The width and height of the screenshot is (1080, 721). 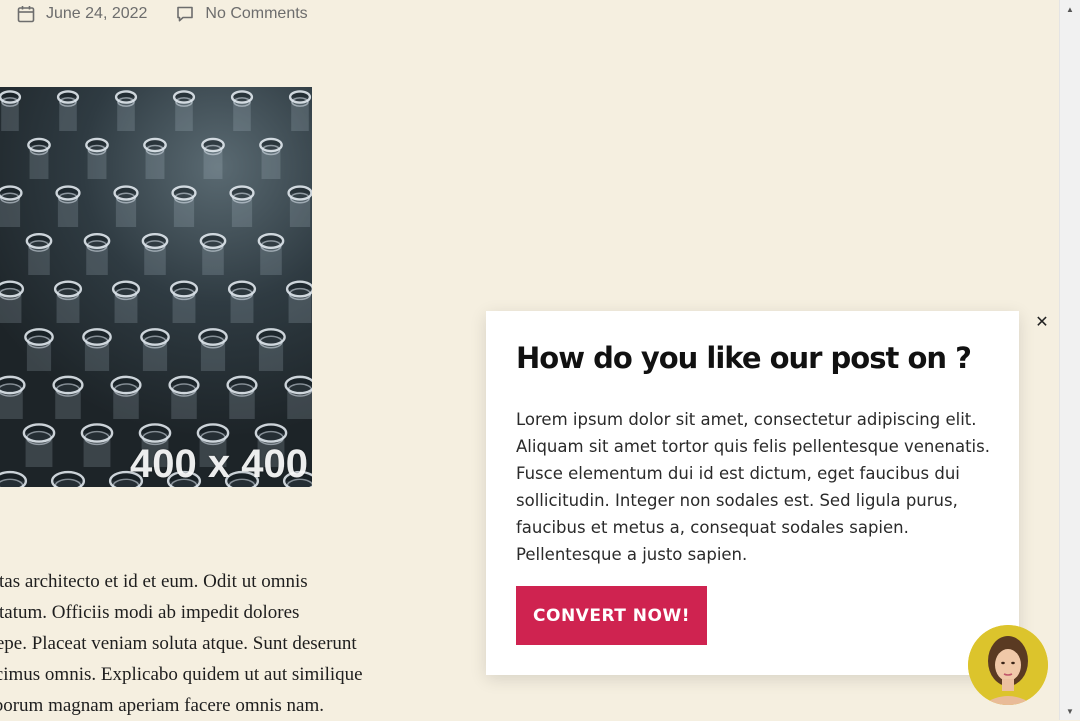 I want to click on avatar, so click(x=1008, y=665).